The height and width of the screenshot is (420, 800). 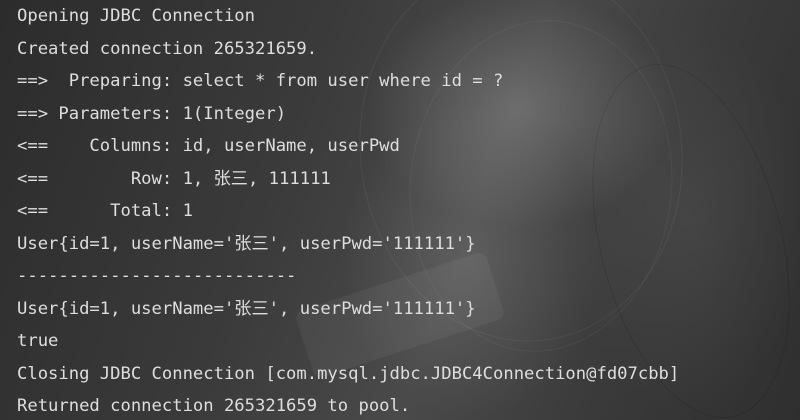 What do you see at coordinates (214, 406) in the screenshot?
I see `log-line-returned-connection: Returned connection 265321659 to pool.` at bounding box center [214, 406].